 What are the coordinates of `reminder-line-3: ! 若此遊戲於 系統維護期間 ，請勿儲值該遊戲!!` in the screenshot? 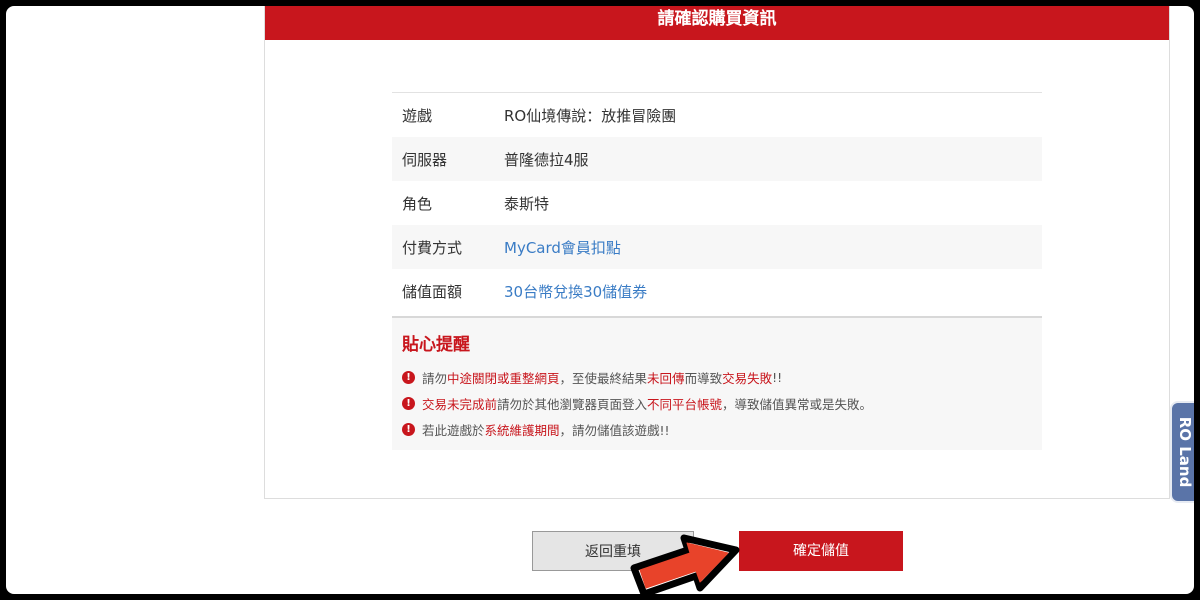 It's located at (536, 429).